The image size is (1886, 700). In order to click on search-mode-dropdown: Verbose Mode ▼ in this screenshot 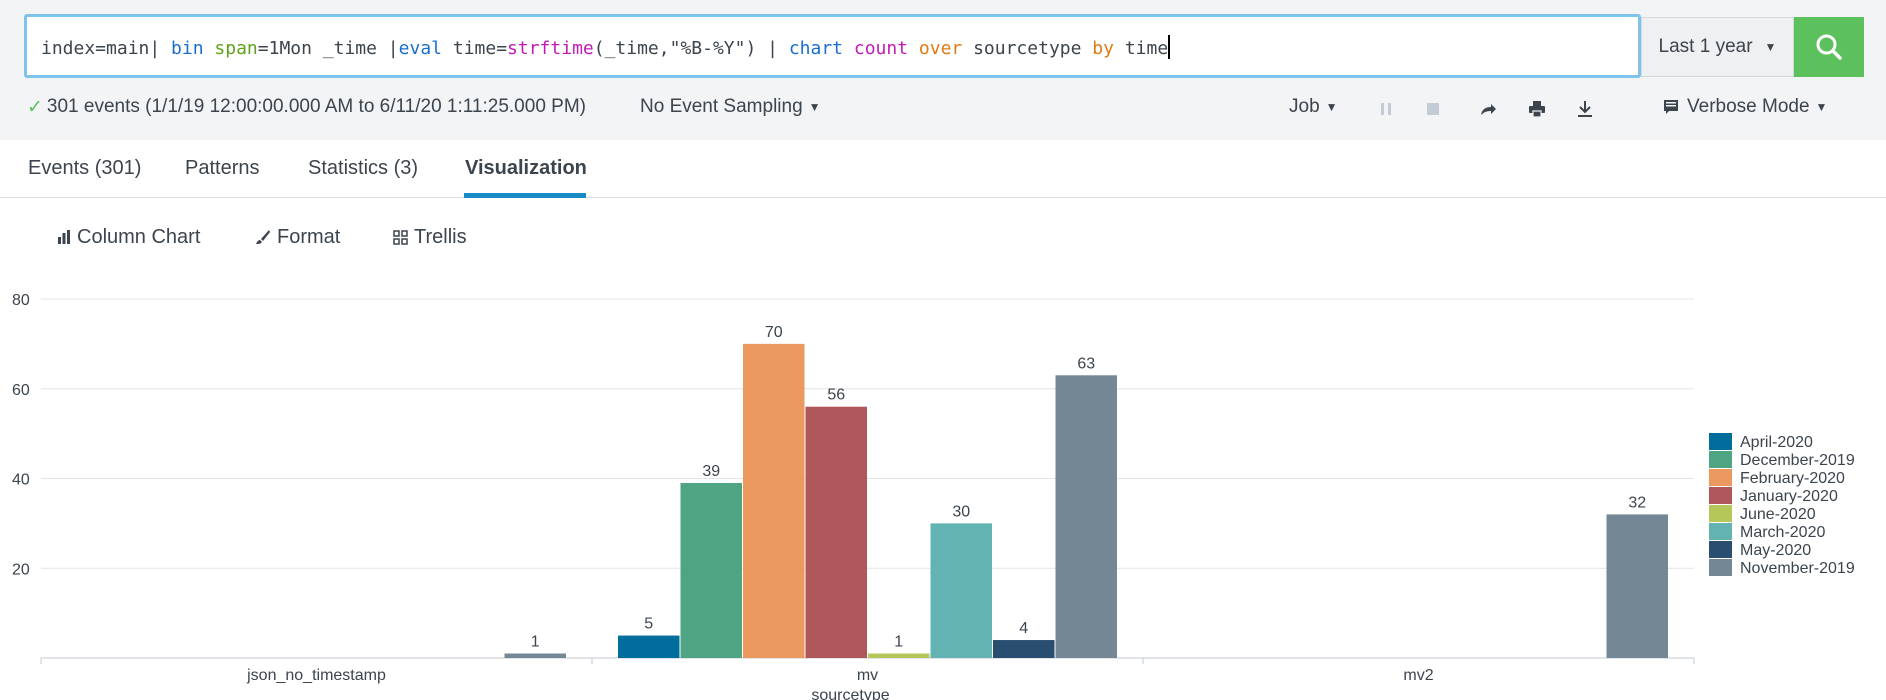, I will do `click(1745, 107)`.